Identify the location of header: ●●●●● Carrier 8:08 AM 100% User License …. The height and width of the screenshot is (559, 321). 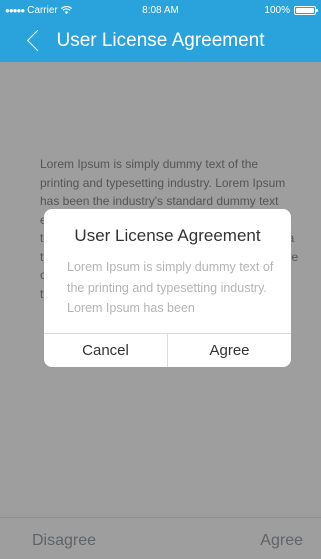
(160, 31).